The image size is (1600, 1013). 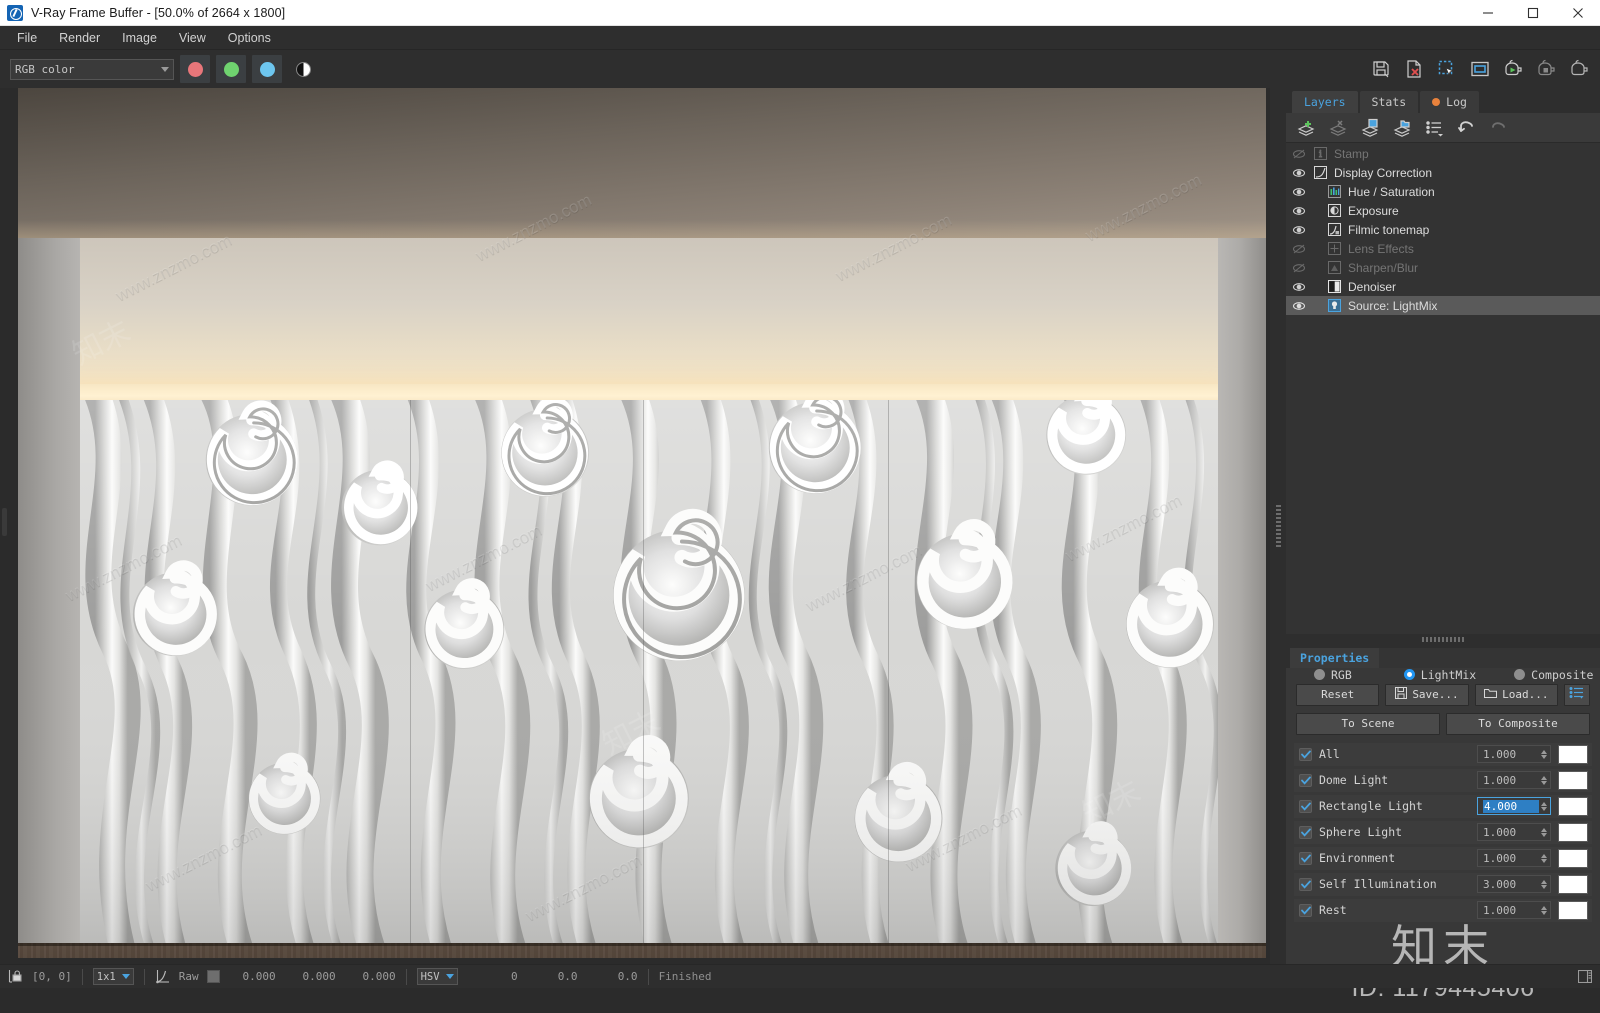 What do you see at coordinates (437, 976) in the screenshot?
I see `color-space-select: HSV` at bounding box center [437, 976].